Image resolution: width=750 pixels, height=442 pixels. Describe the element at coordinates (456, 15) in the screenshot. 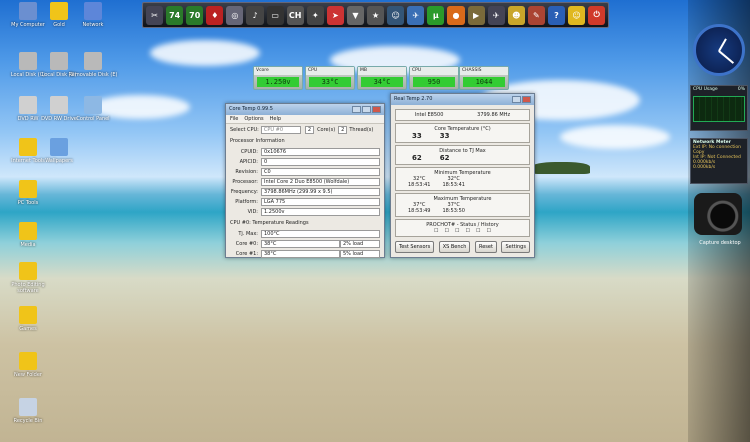

I see `browser-icon: ●` at that location.